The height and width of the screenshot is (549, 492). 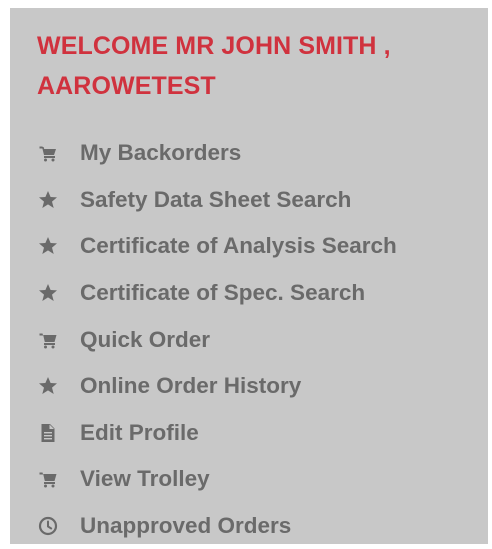 What do you see at coordinates (216, 199) in the screenshot?
I see `menu-item-label: Safety Data Sheet Search` at bounding box center [216, 199].